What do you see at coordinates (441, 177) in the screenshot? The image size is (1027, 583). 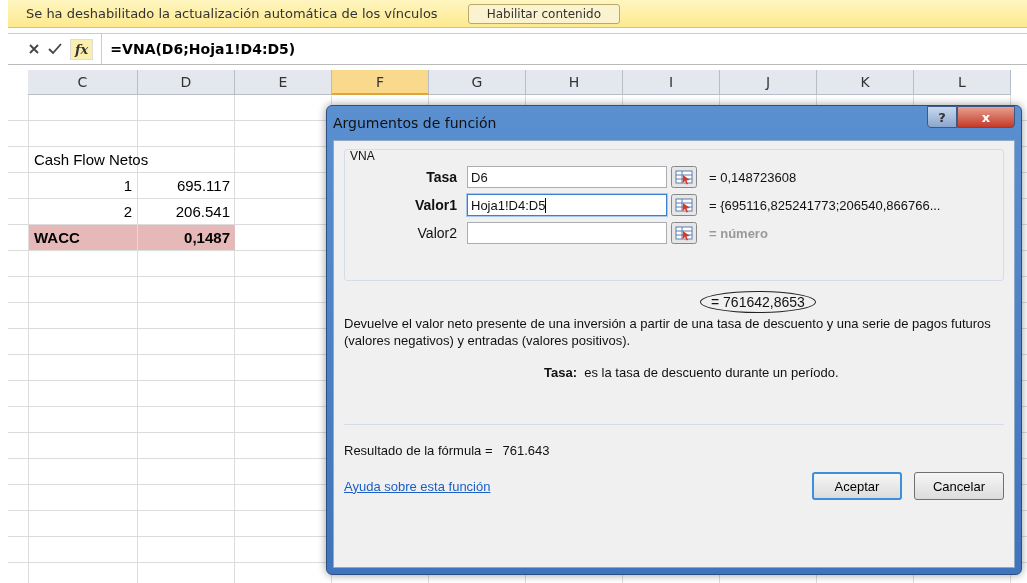 I see `argument-label: Tasa` at bounding box center [441, 177].